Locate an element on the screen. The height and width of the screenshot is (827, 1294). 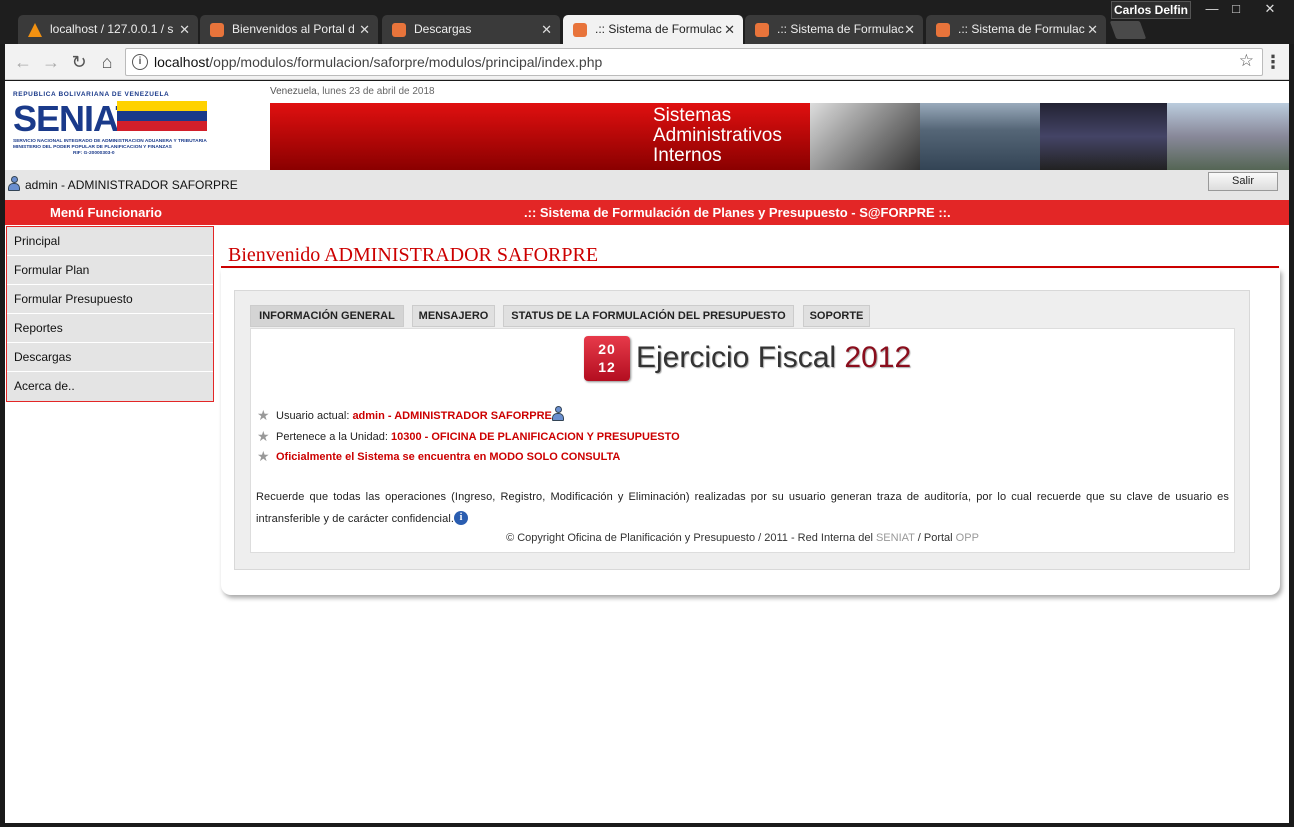
browser-tab: Bienvenidos al Portal d ✕ is located at coordinates (289, 29).